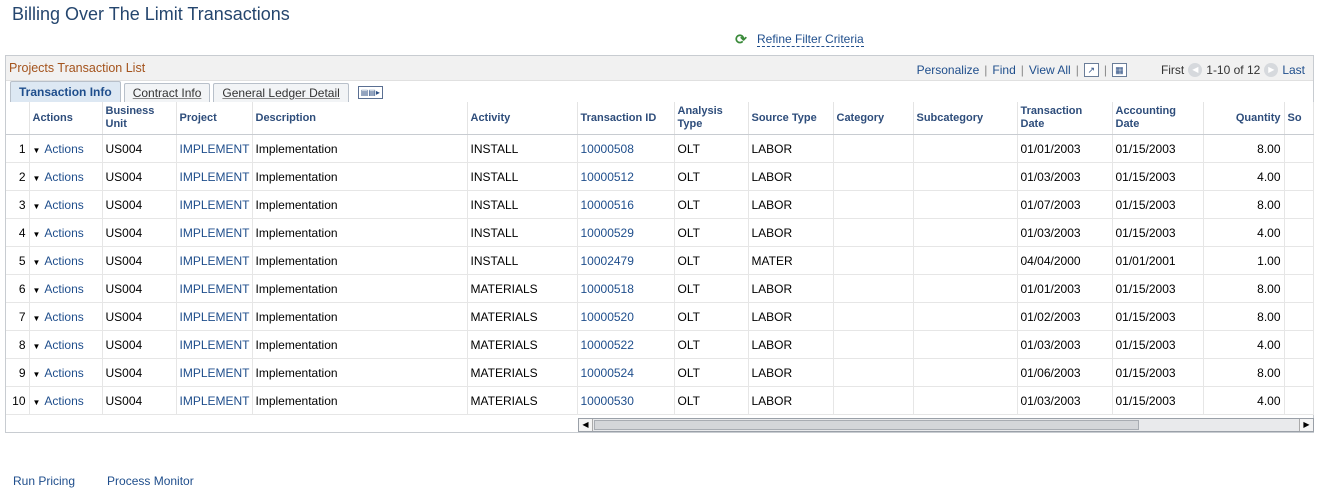 The height and width of the screenshot is (495, 1322). What do you see at coordinates (370, 92) in the screenshot?
I see `show-all-columns-icon: ▤▤▸` at bounding box center [370, 92].